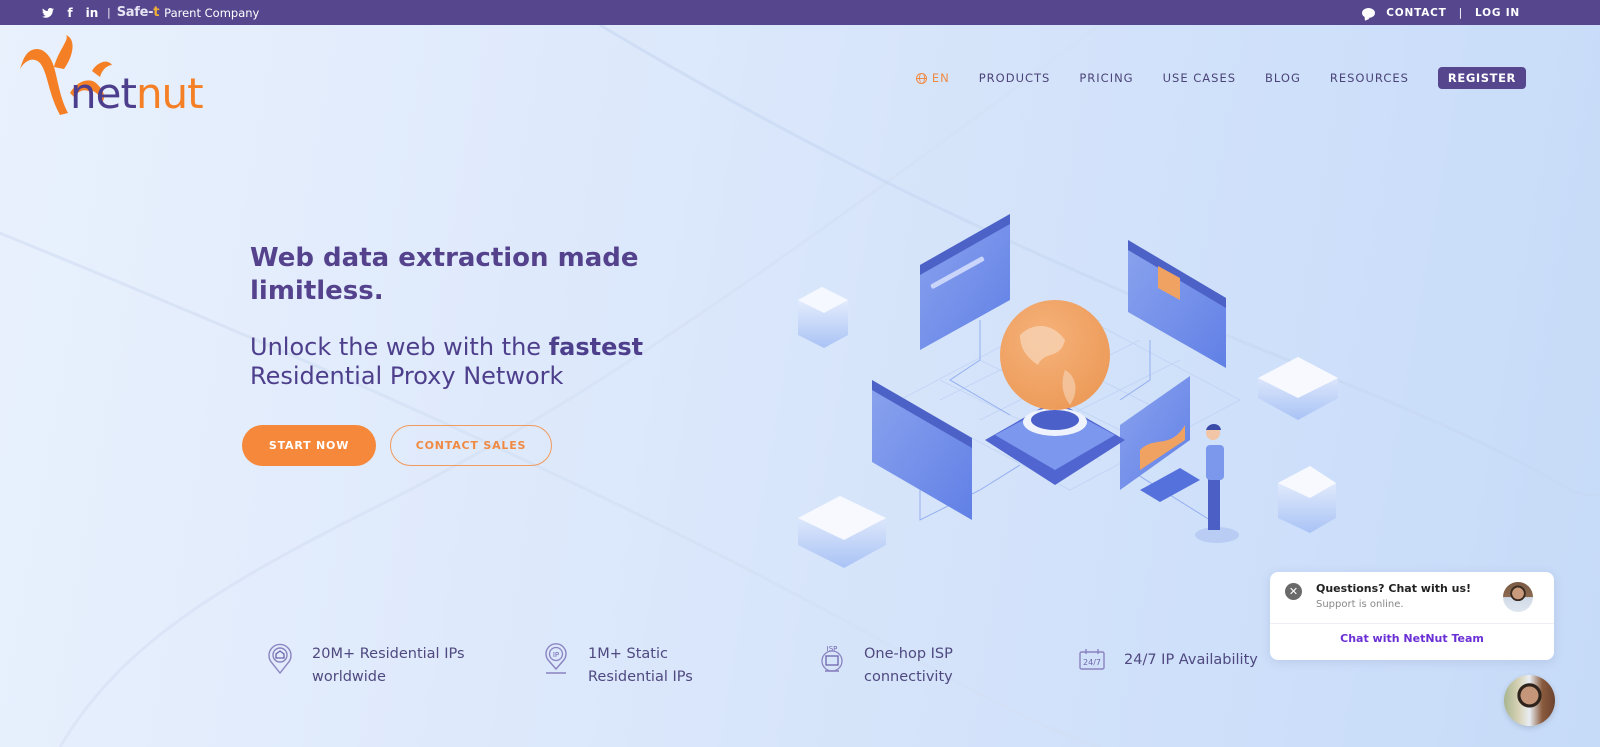  I want to click on contact-link: CONTACT, so click(1416, 13).